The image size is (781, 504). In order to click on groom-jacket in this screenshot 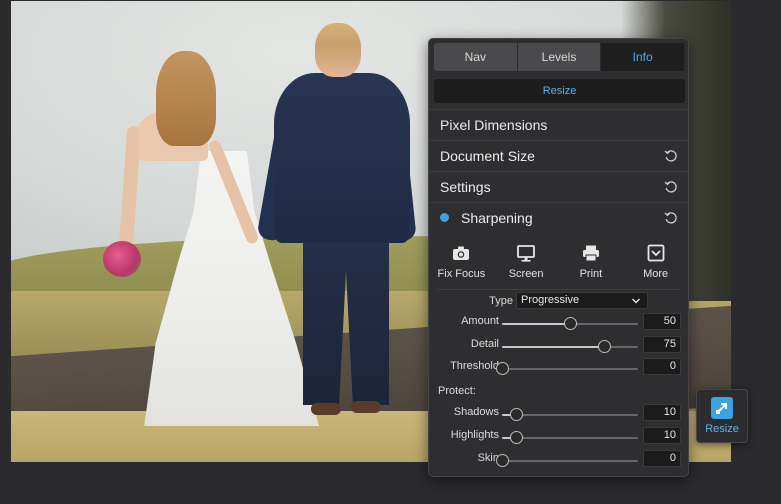, I will do `click(342, 158)`.